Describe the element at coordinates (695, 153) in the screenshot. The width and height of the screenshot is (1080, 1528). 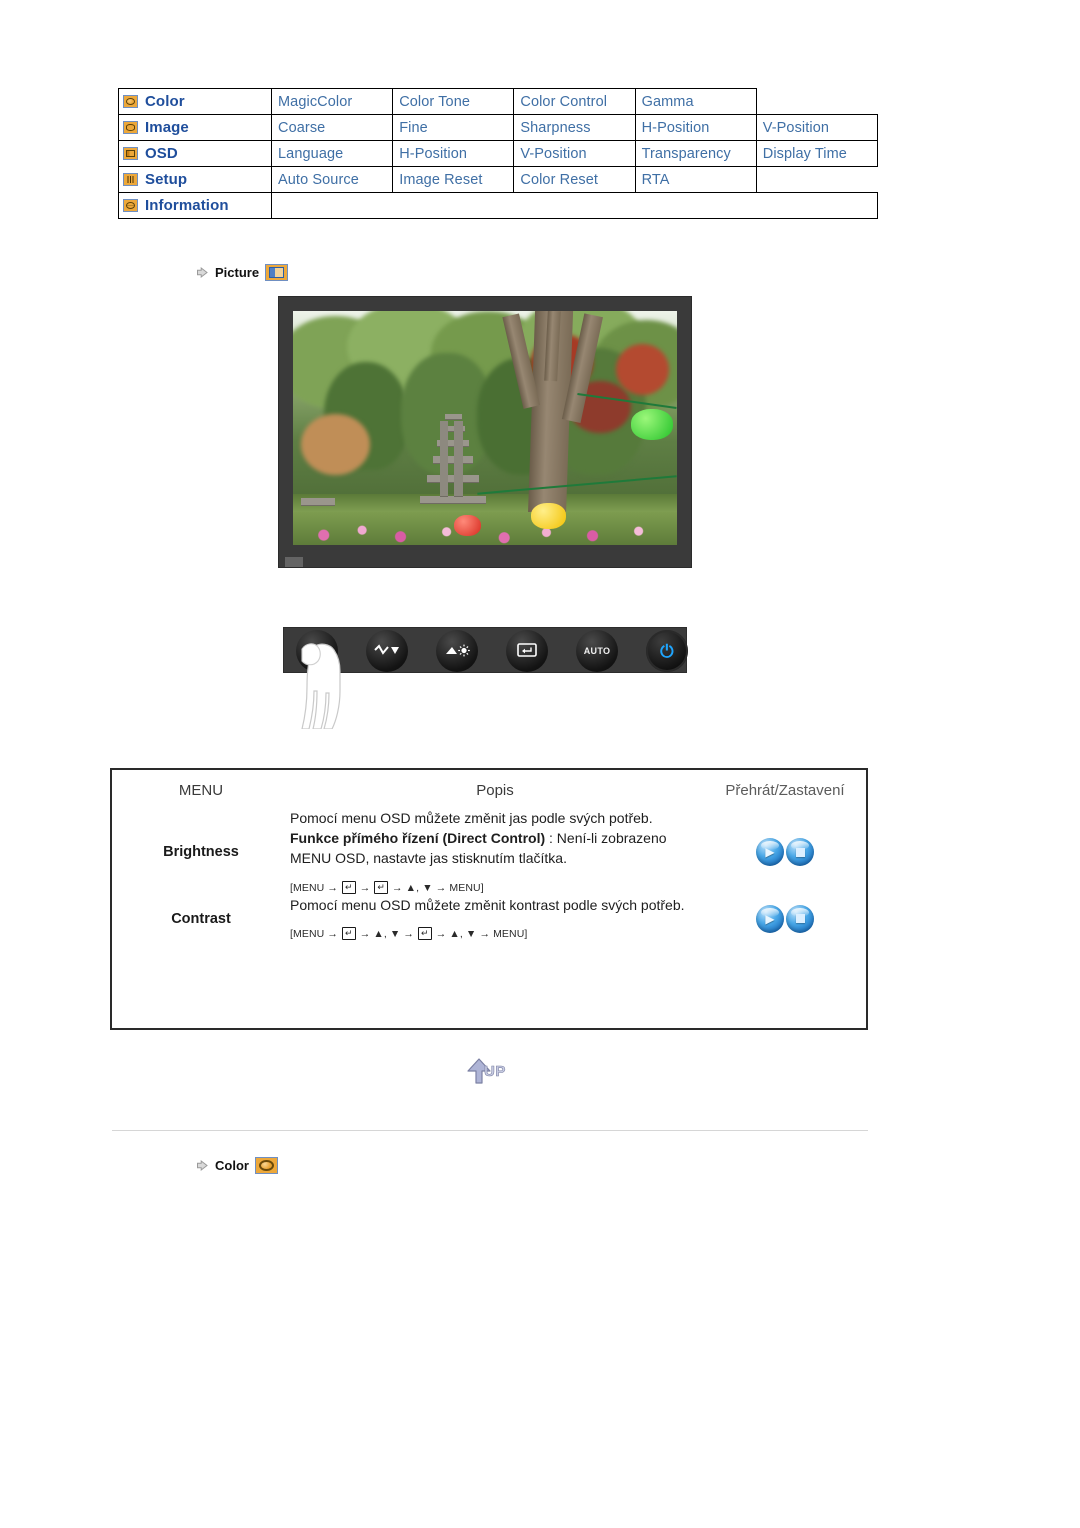
I see `menu-item-transparency: Transparency` at that location.